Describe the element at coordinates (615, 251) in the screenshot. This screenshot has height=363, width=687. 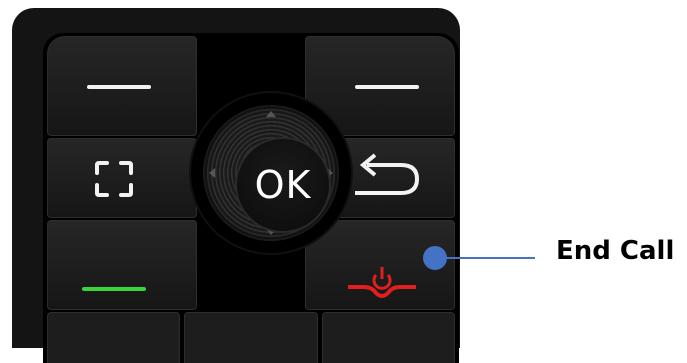
I see `callout-label: End Call` at that location.